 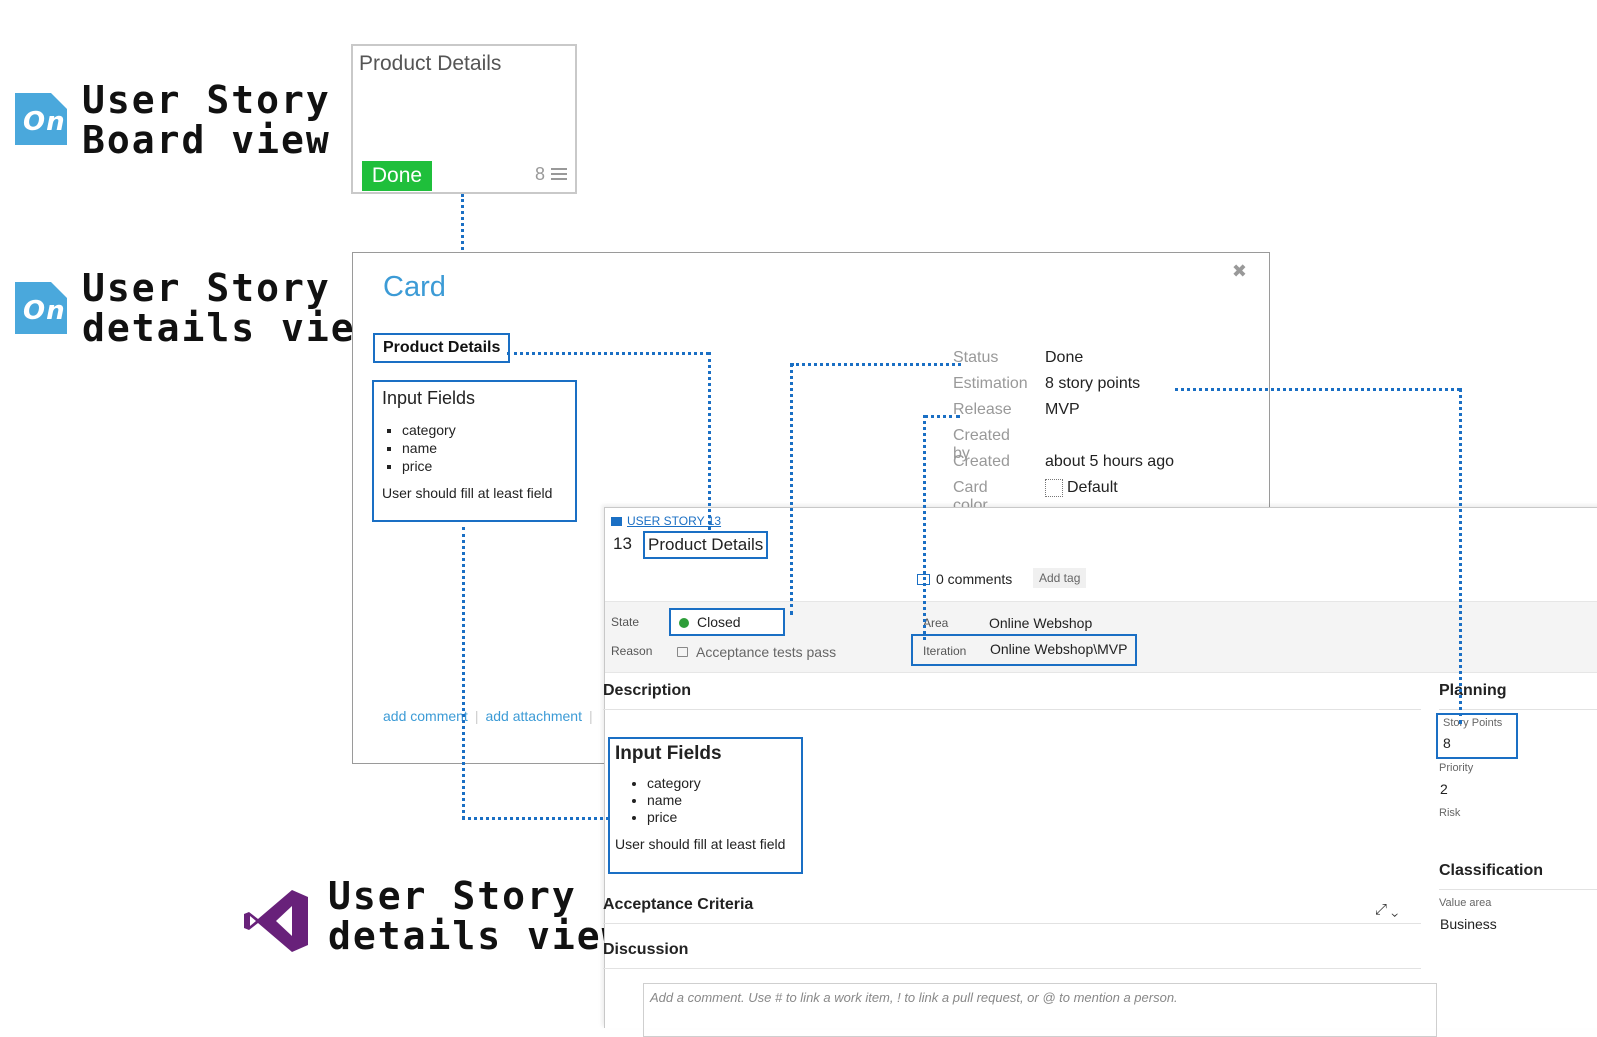 What do you see at coordinates (622, 543) in the screenshot?
I see `work-item-id: 13` at bounding box center [622, 543].